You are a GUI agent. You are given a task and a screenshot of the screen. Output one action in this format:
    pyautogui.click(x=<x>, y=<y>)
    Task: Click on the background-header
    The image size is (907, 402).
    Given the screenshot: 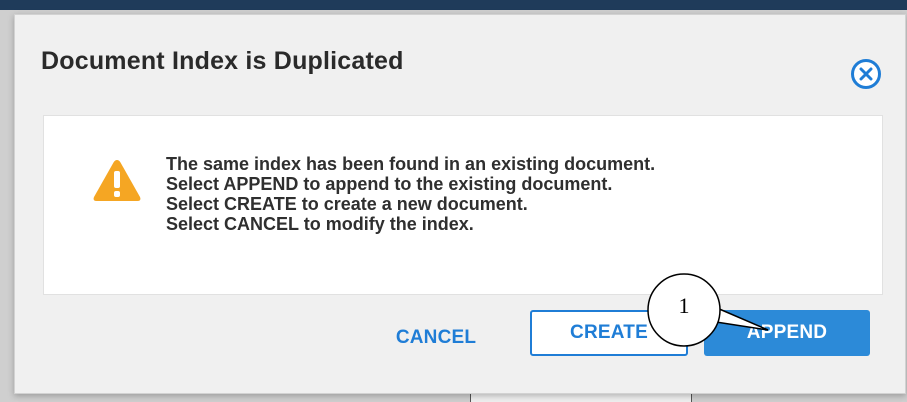 What is the action you would take?
    pyautogui.click(x=453, y=5)
    